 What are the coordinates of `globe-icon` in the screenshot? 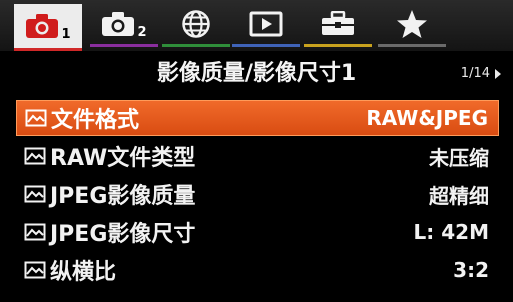 It's located at (196, 24).